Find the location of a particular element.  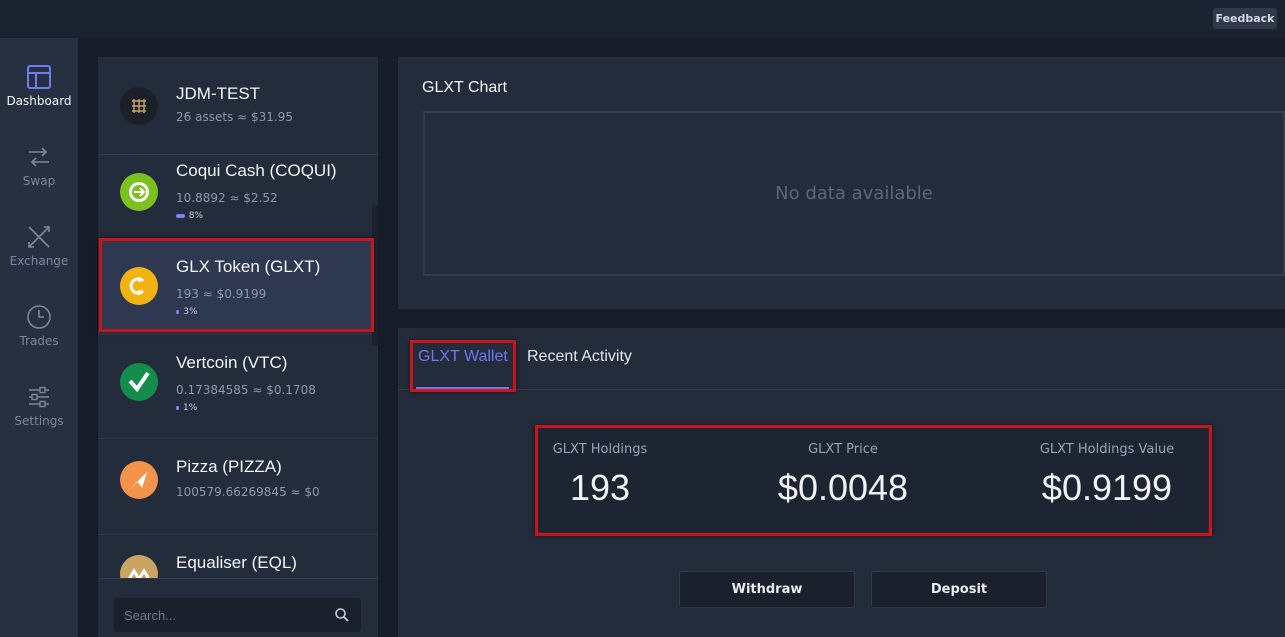

nav-label: Settings is located at coordinates (39, 421).